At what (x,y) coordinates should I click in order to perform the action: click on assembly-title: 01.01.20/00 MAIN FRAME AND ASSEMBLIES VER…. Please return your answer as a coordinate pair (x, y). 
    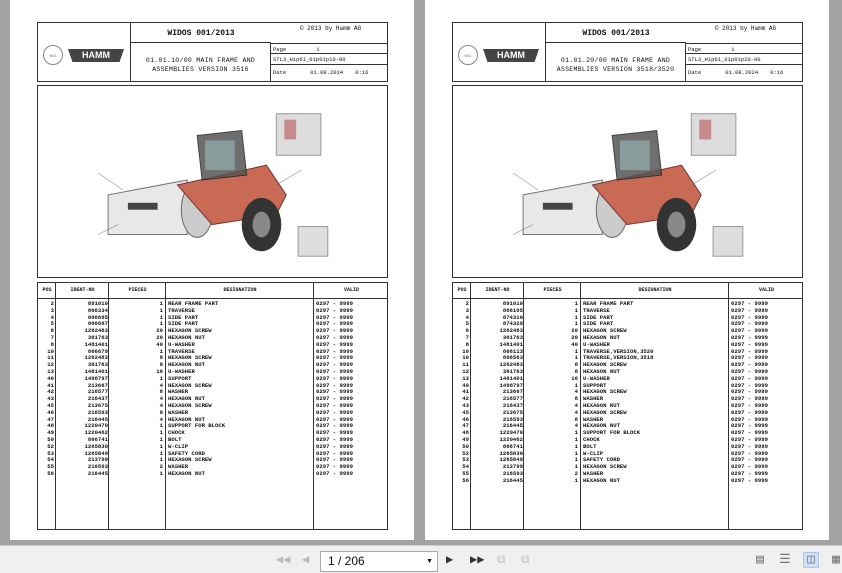
    Looking at the image, I should click on (616, 62).